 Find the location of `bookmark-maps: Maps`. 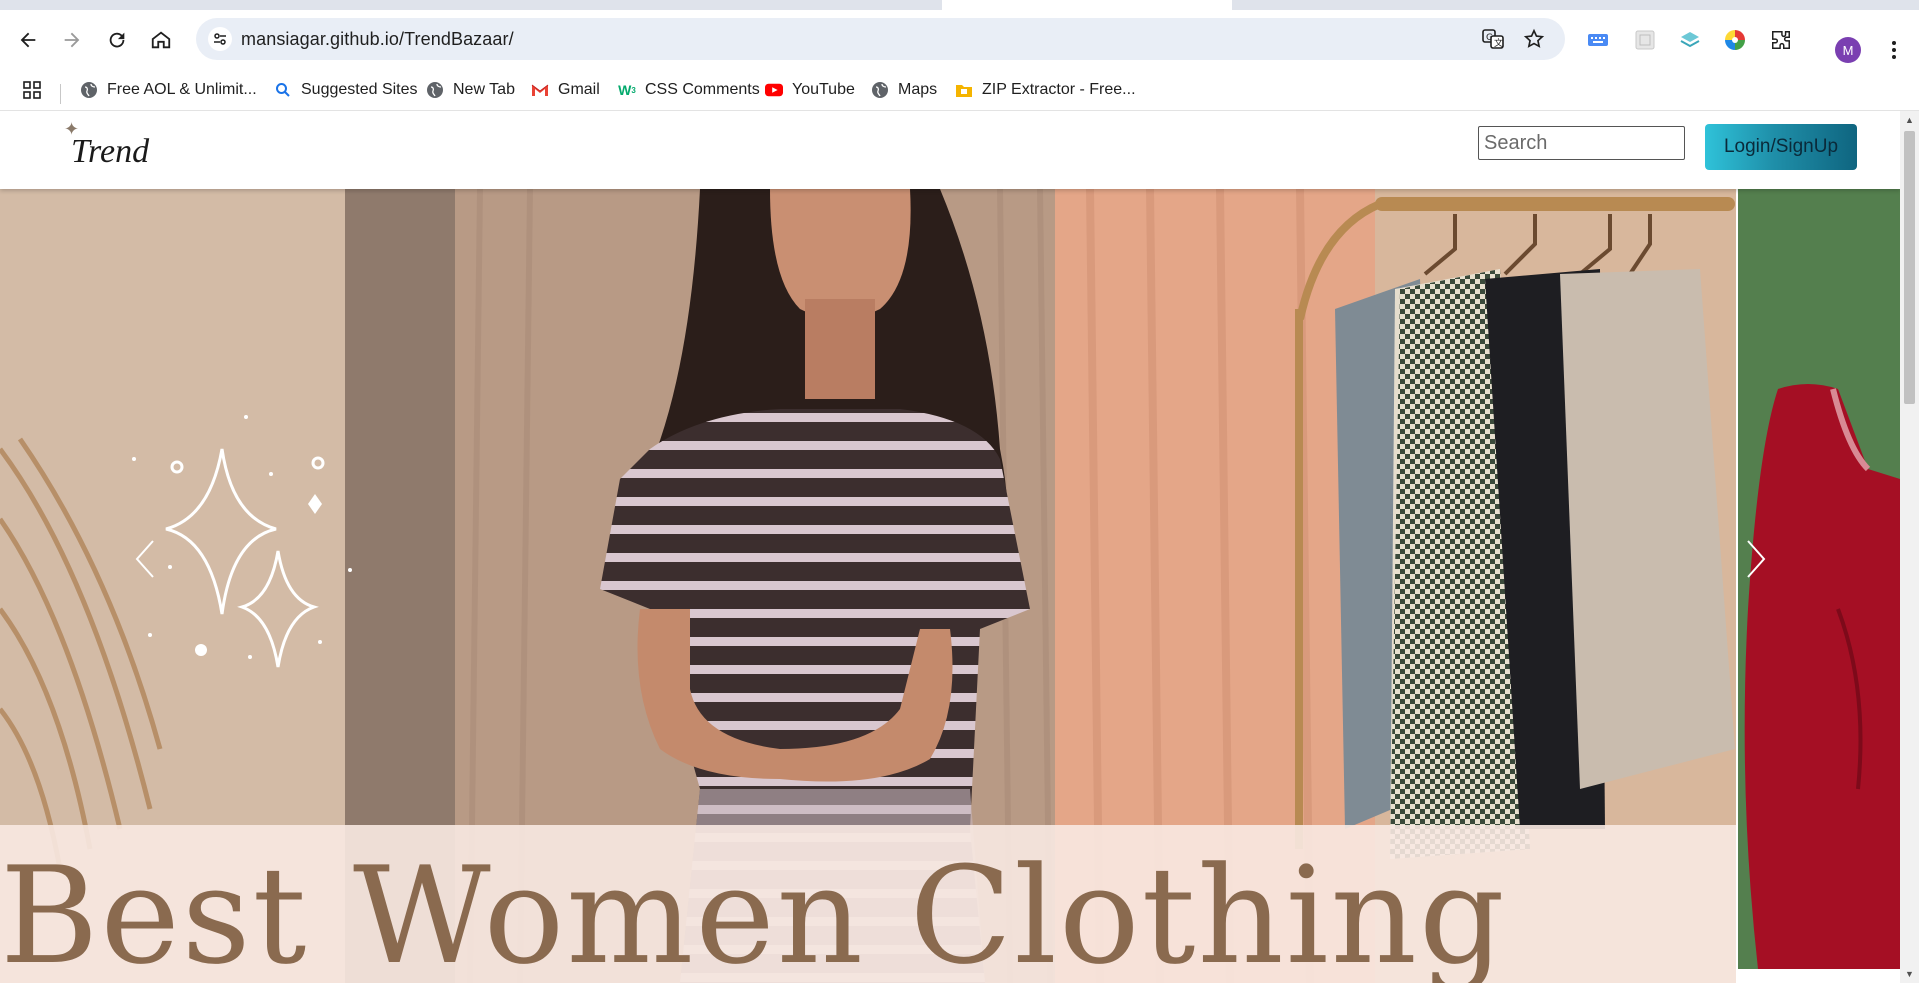

bookmark-maps: Maps is located at coordinates (904, 90).